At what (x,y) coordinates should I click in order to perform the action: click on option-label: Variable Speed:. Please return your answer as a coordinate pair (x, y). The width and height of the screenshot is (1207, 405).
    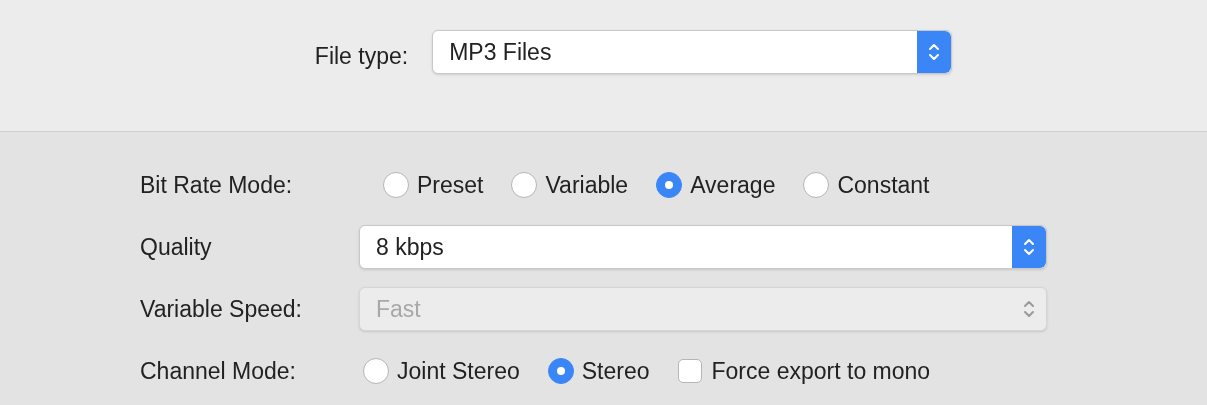
    Looking at the image, I should click on (221, 309).